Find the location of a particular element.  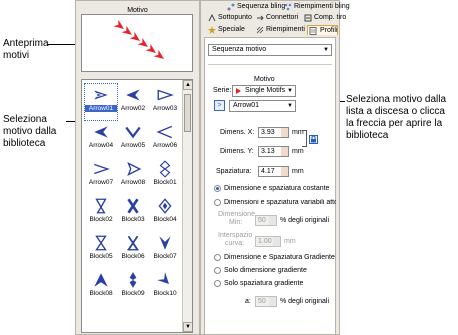

library-item-label: Block07 is located at coordinates (165, 256).